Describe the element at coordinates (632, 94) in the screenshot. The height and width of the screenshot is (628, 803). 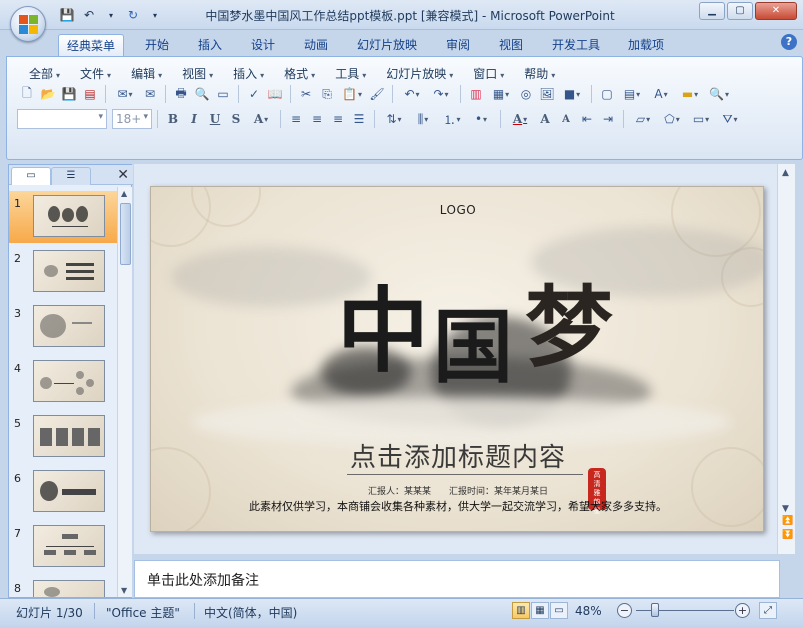
I see `slide-layout-icon: ▤` at that location.